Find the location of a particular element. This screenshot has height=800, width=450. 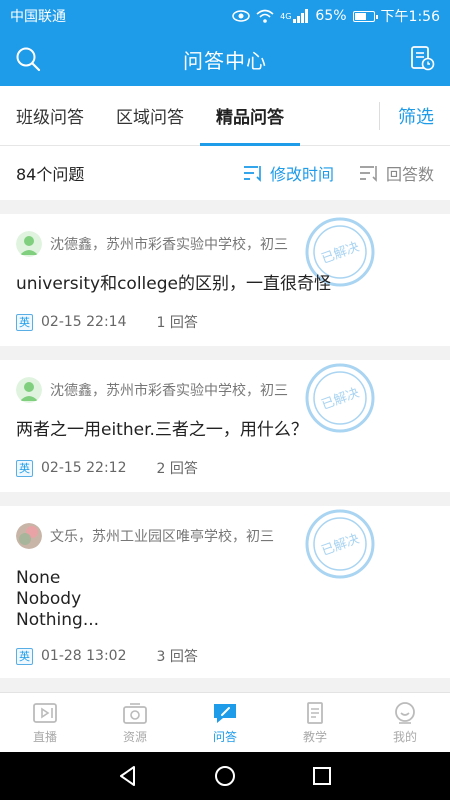

question-date: 02-15 22:14 is located at coordinates (84, 322).